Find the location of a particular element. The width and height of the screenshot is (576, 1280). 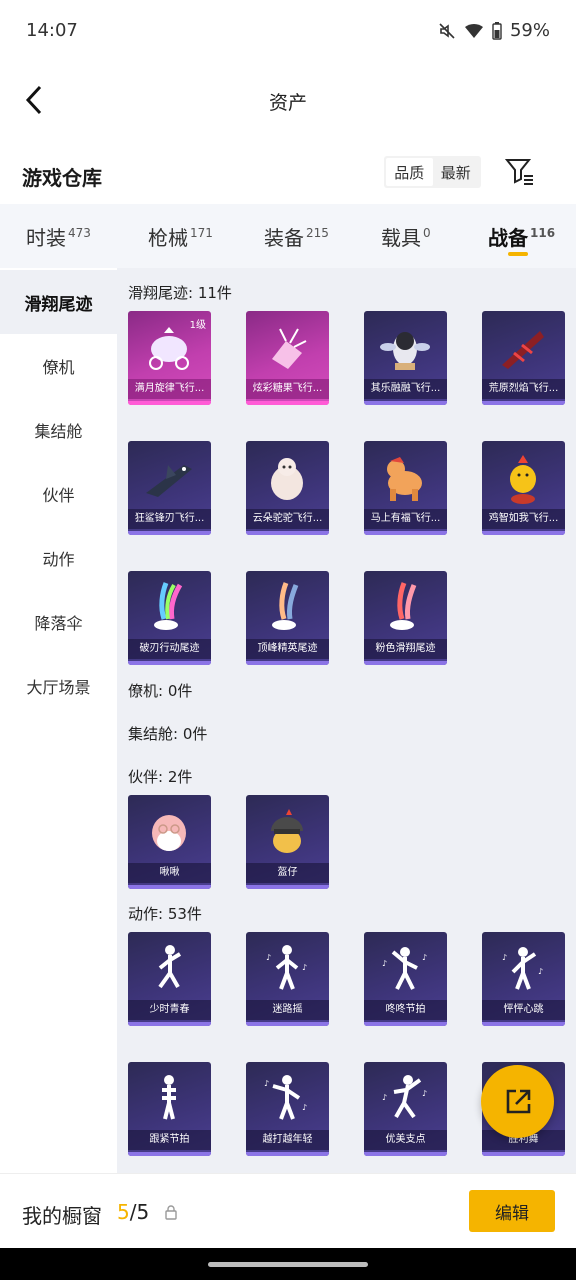

section-label-capsule: 集结舱: 0件 is located at coordinates (168, 734).